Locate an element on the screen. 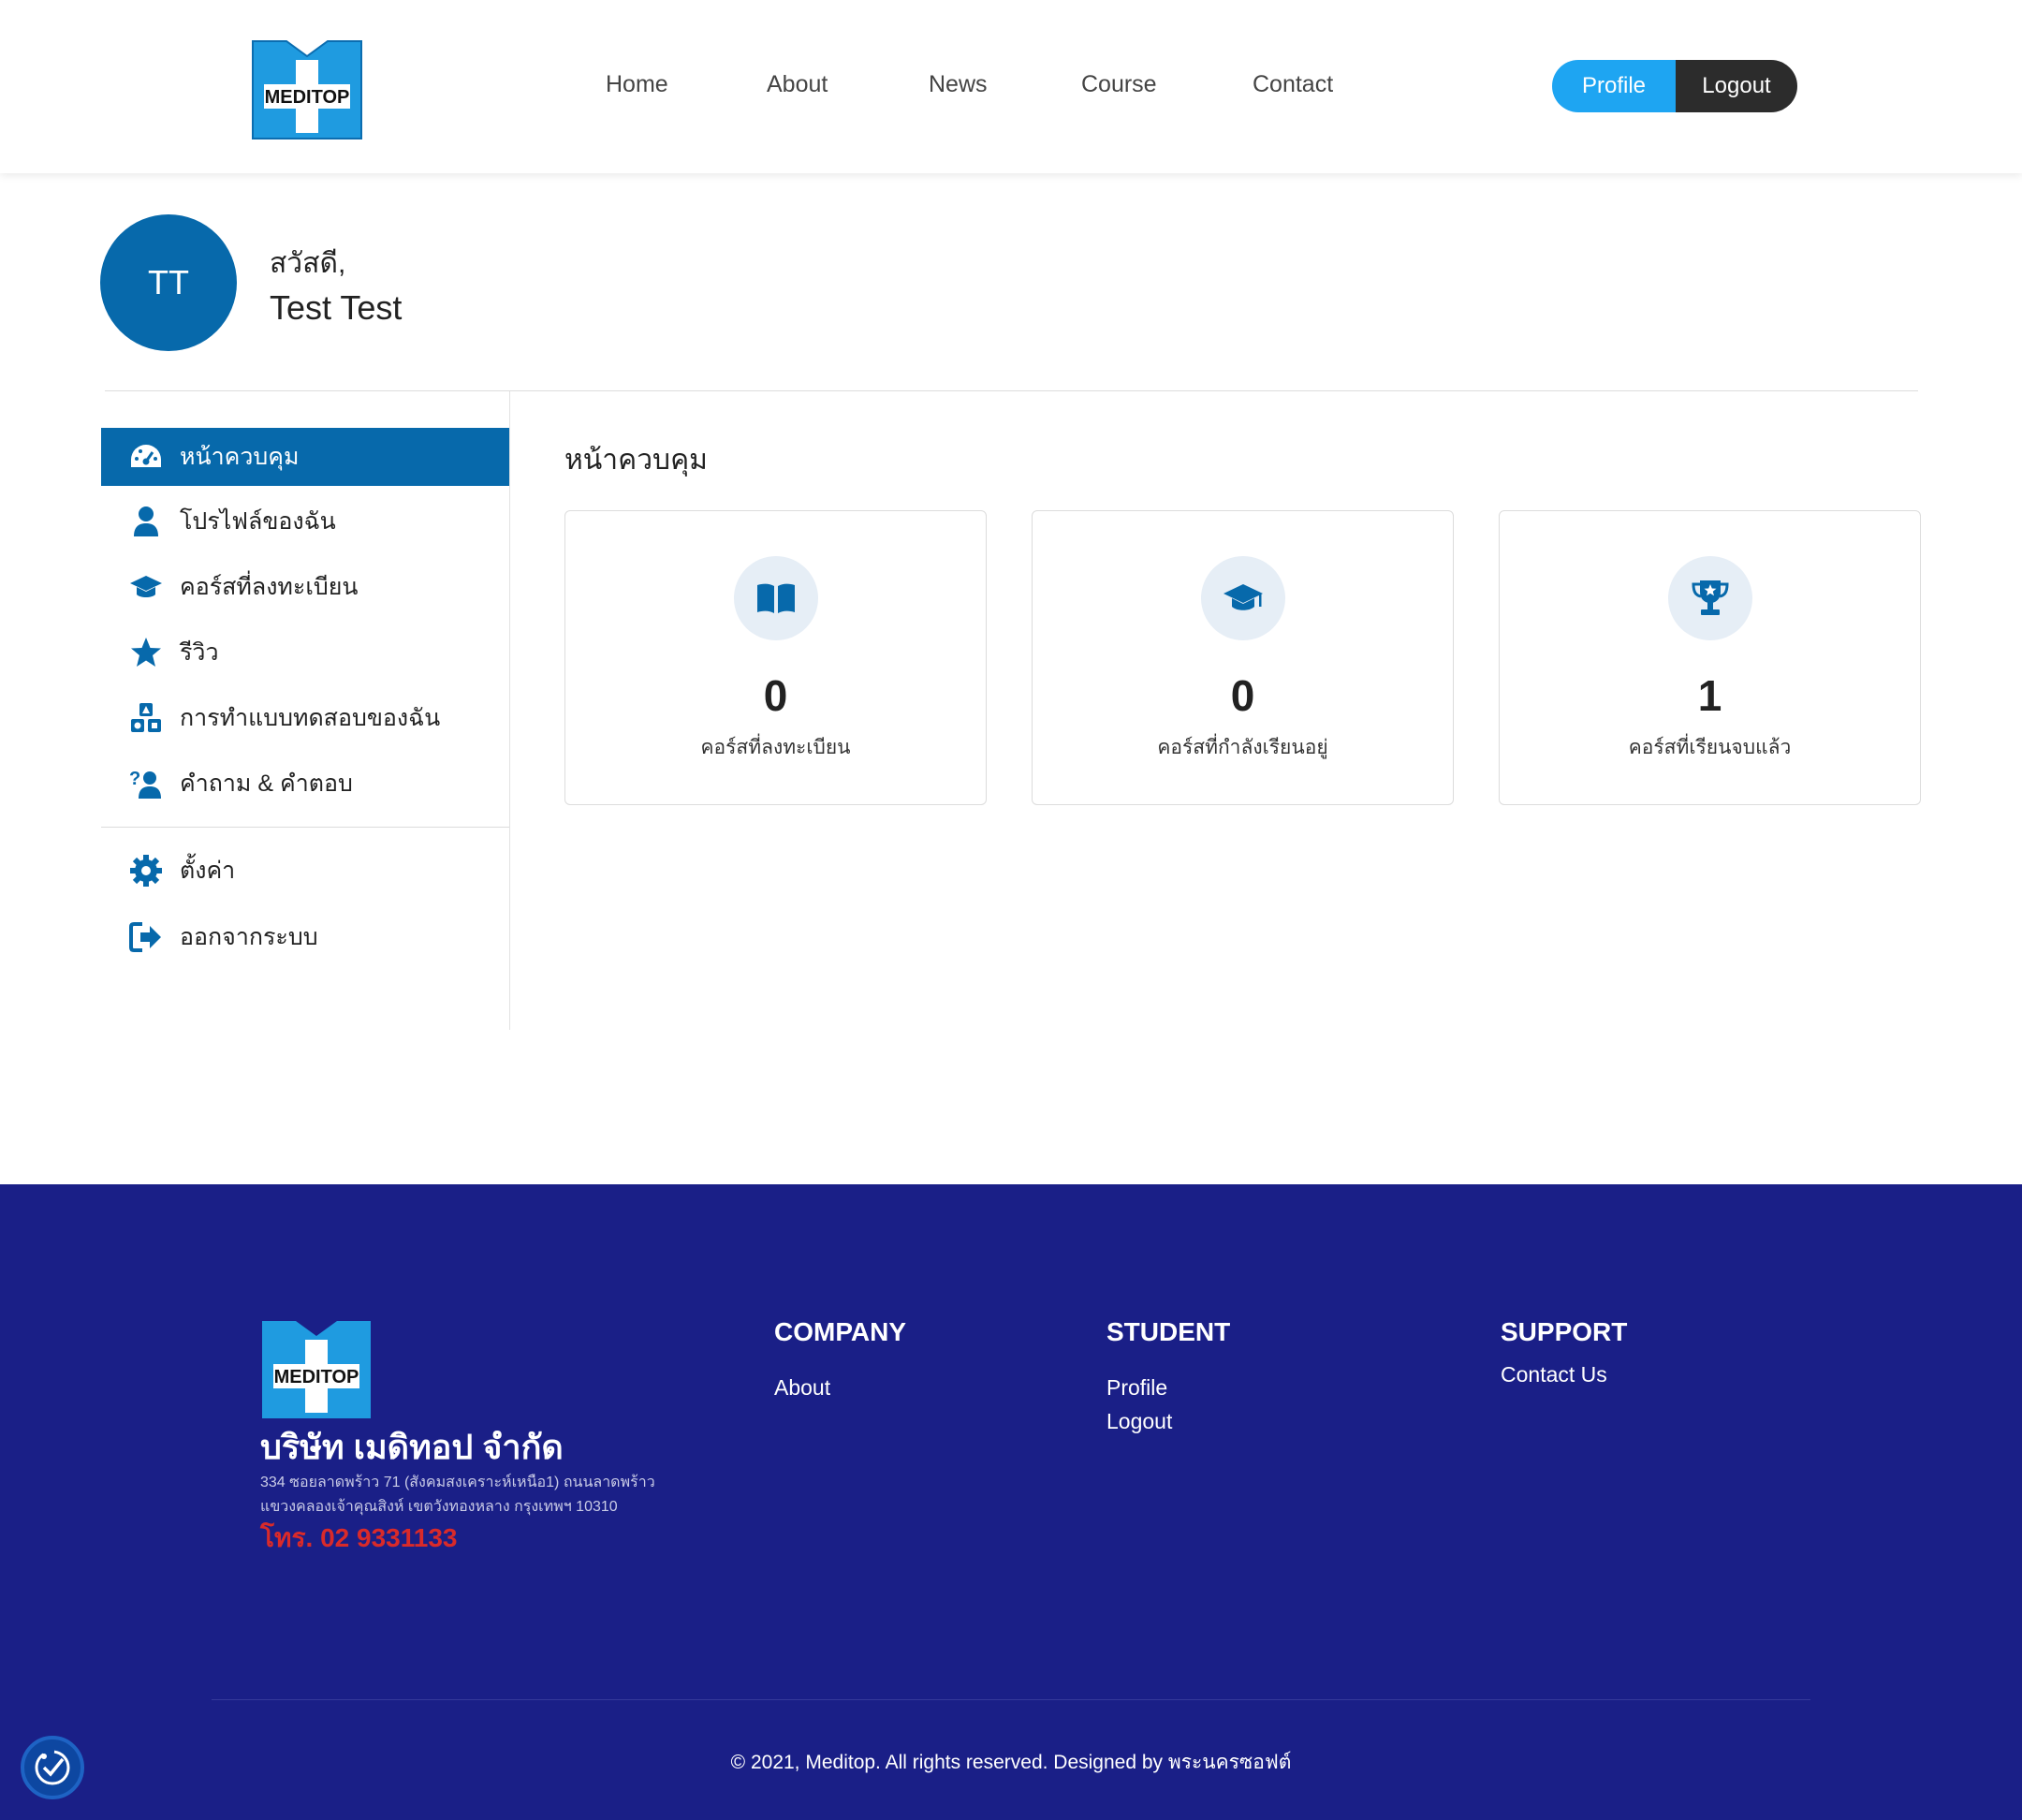  question-user-icon: ? is located at coordinates (146, 783).